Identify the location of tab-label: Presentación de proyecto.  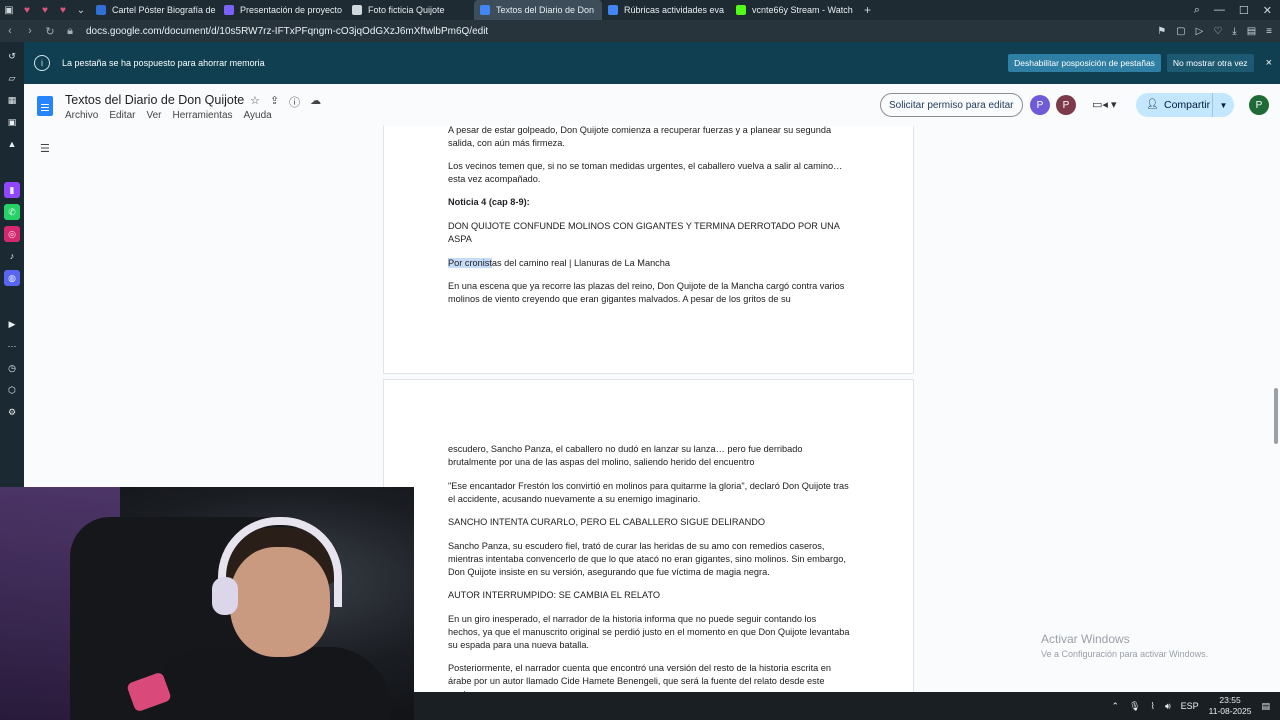
(291, 10).